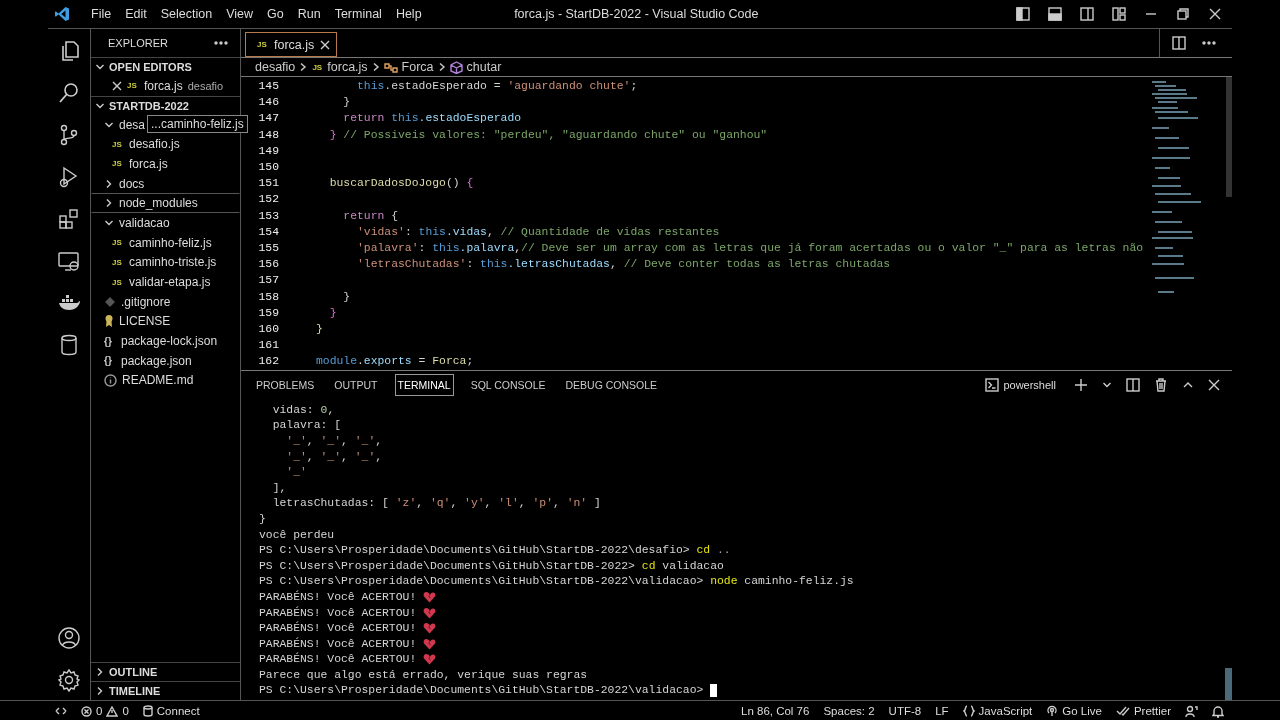 Image resolution: width=1280 pixels, height=720 pixels. I want to click on toggle-panel-button, so click(1055, 14).